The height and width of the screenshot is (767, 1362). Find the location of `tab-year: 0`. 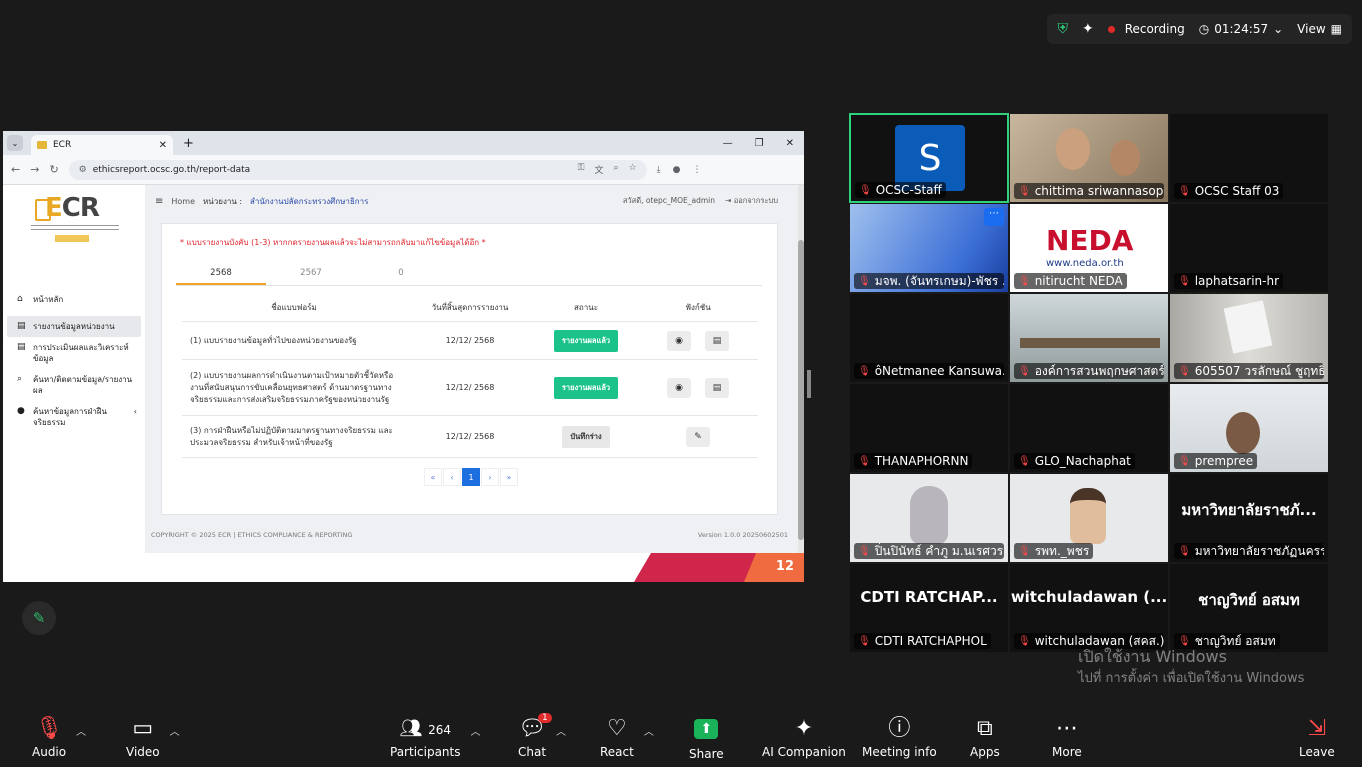

tab-year: 0 is located at coordinates (401, 273).